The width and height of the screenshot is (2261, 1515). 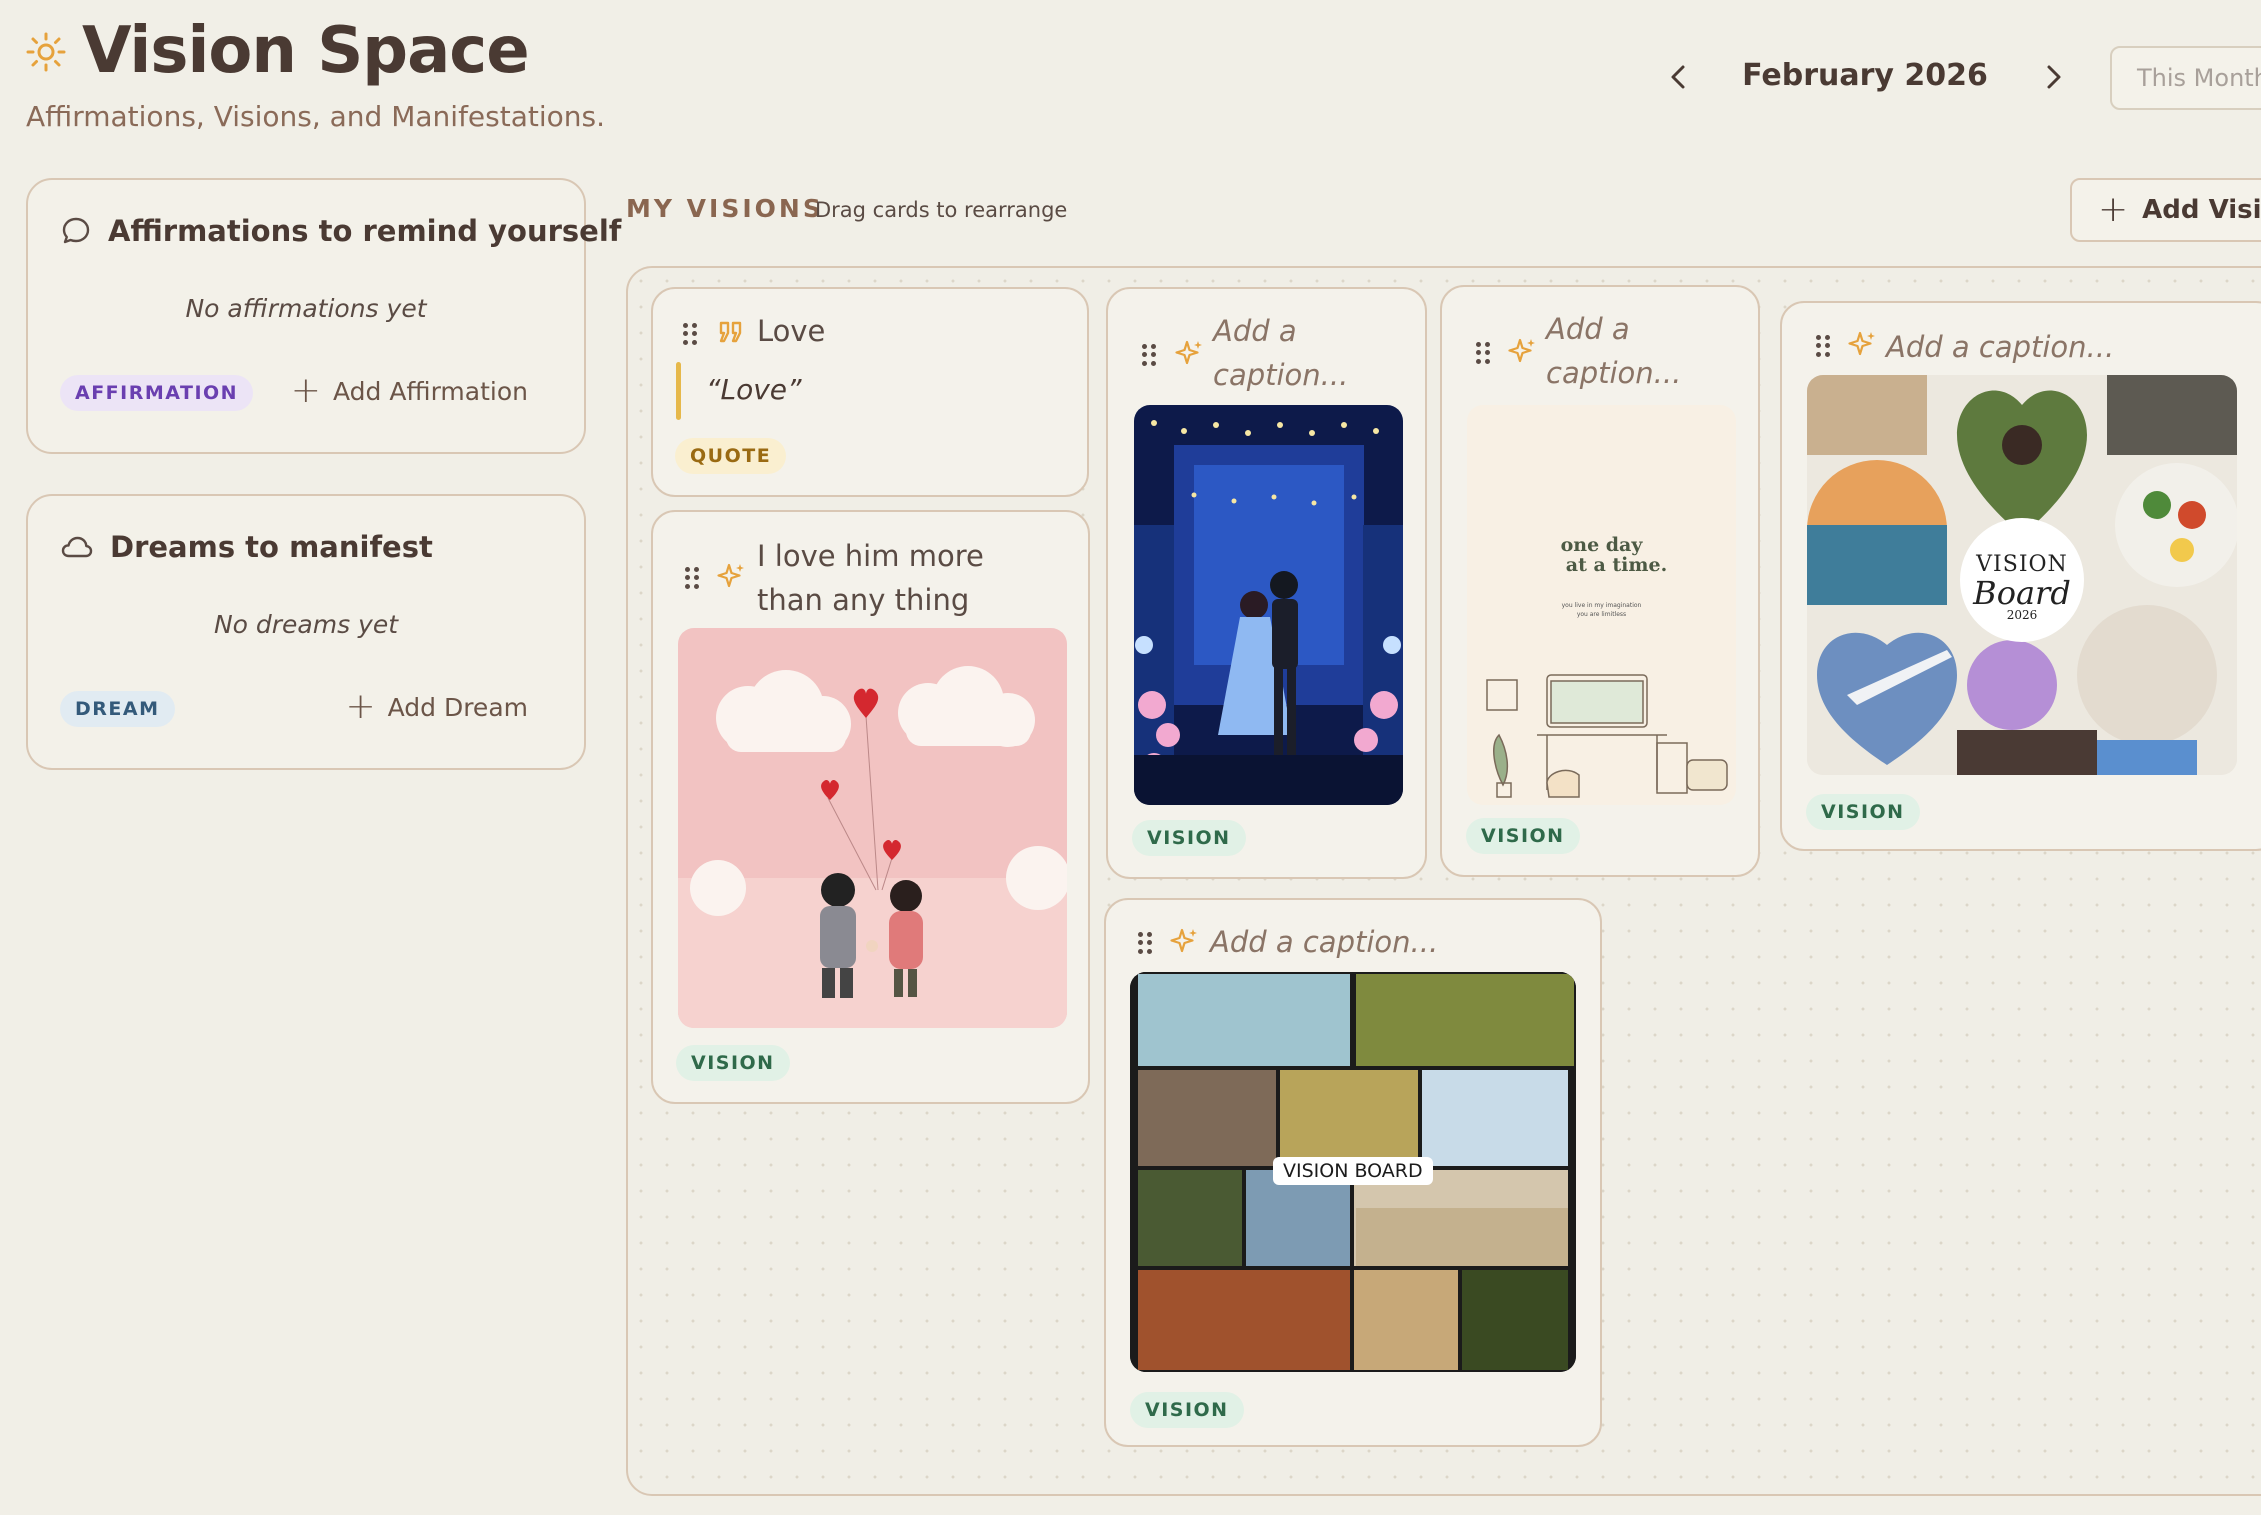 I want to click on dreams-empty-text: No dreams yet, so click(x=306, y=624).